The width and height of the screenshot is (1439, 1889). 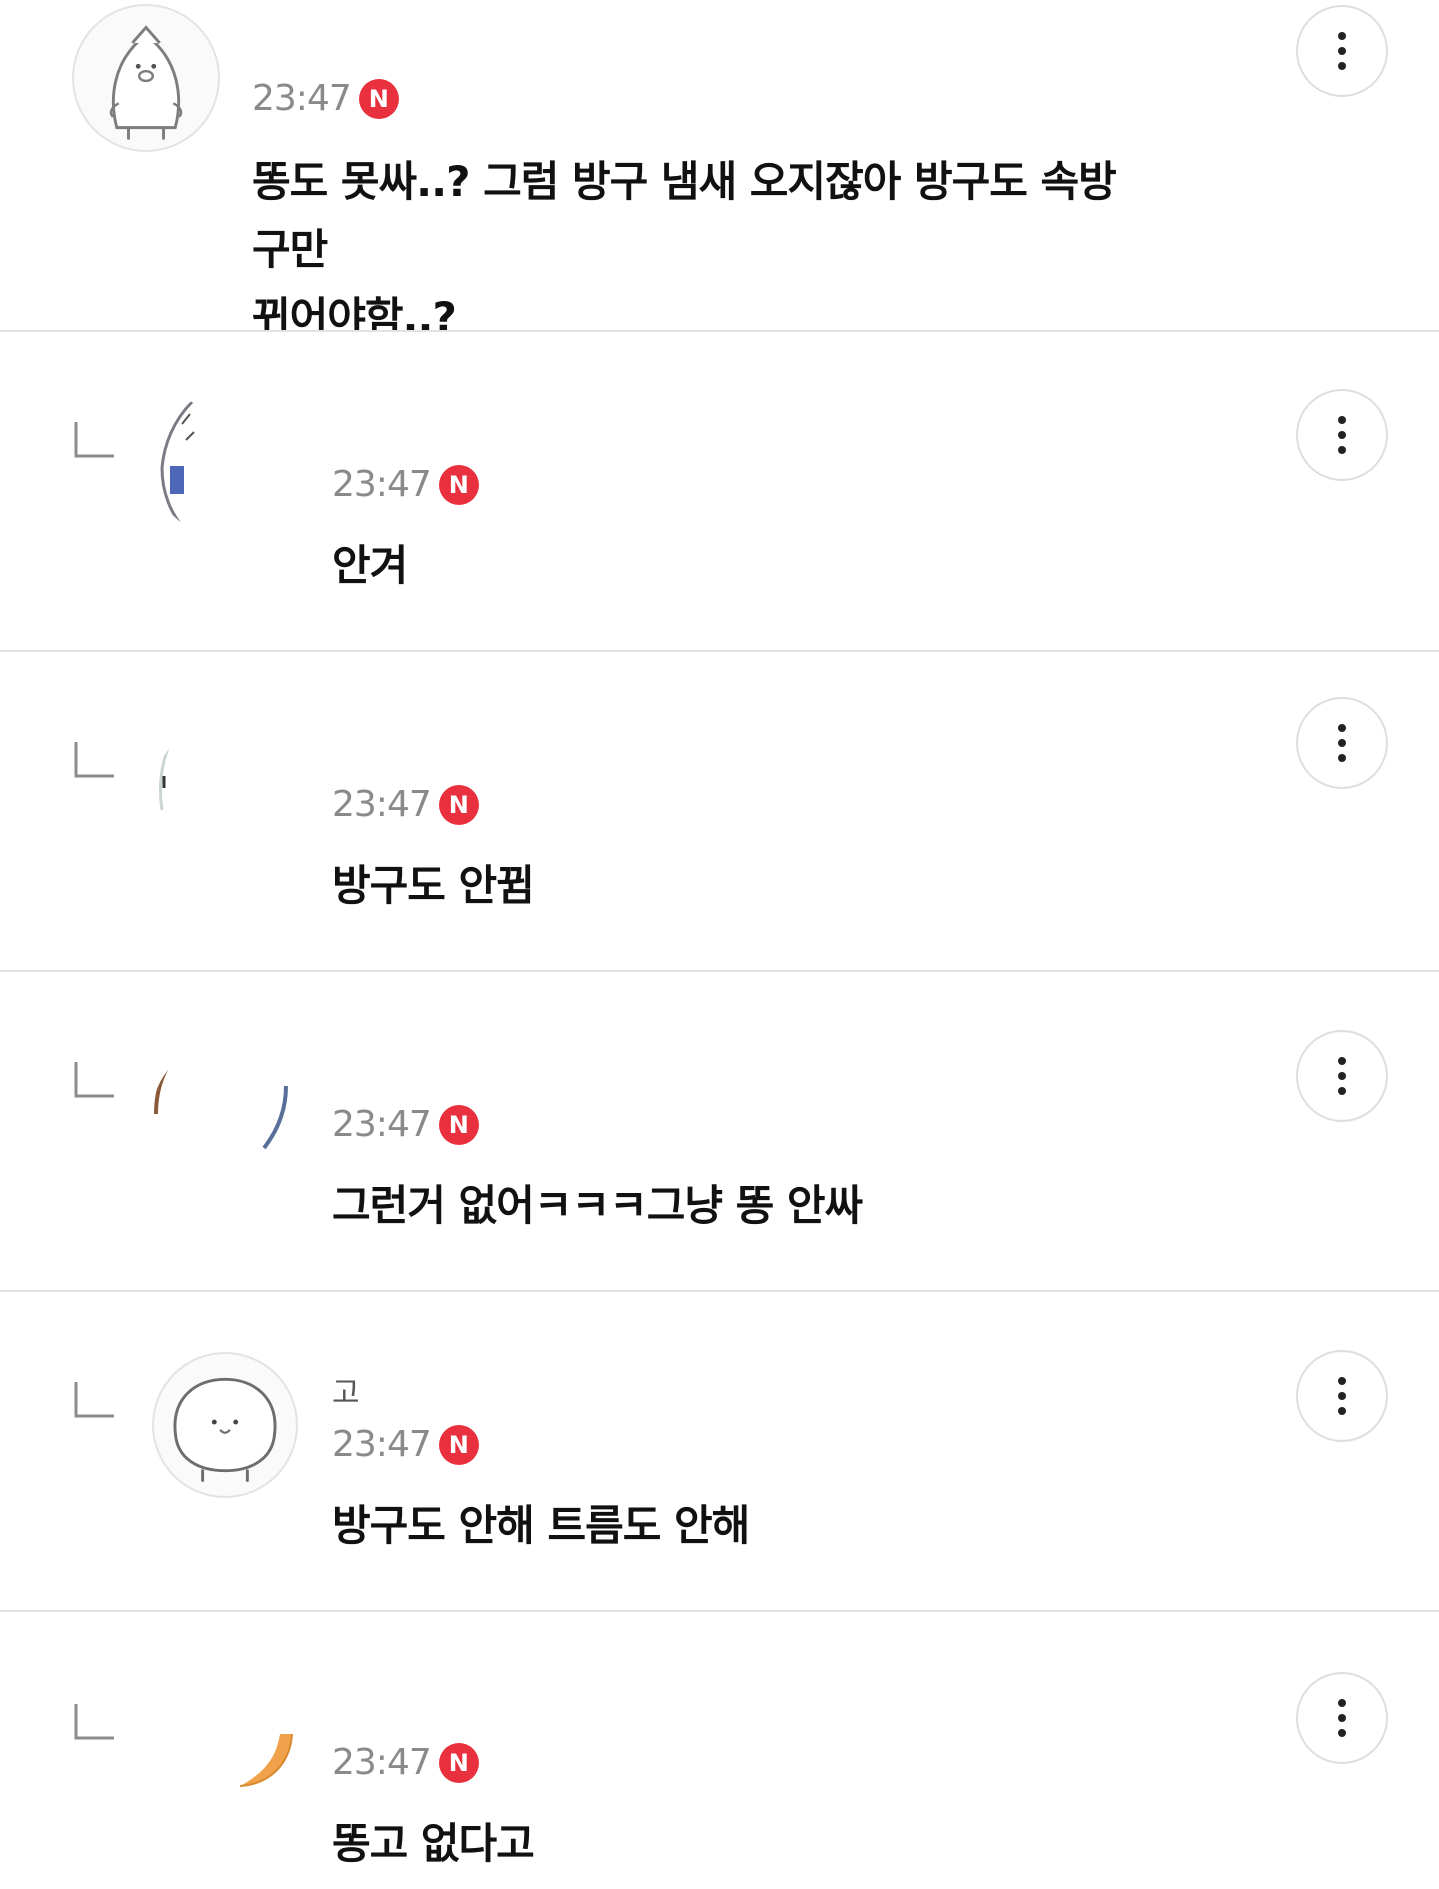 I want to click on penguin-avatar-icon, so click(x=146, y=78).